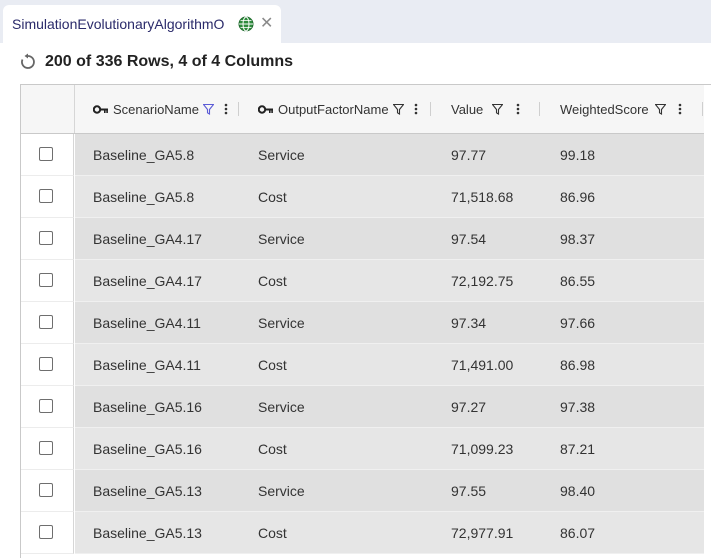 This screenshot has height=558, width=711. I want to click on tab-strip: SimulationEvolutionaryAlgorithmO ✕, so click(355, 21).